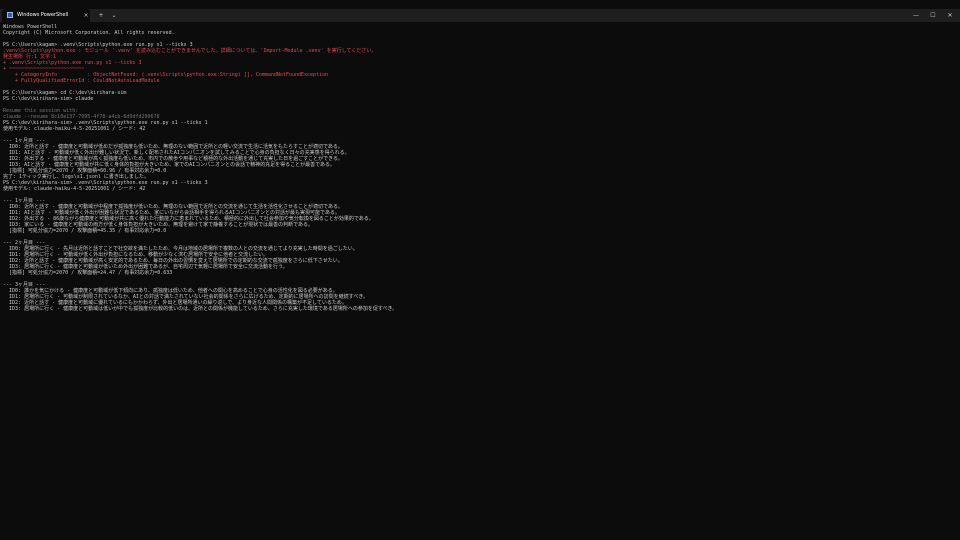  What do you see at coordinates (480, 15) in the screenshot?
I see `title-bar: Windows PowerShell × + ⌄ — ☐ ✕` at bounding box center [480, 15].